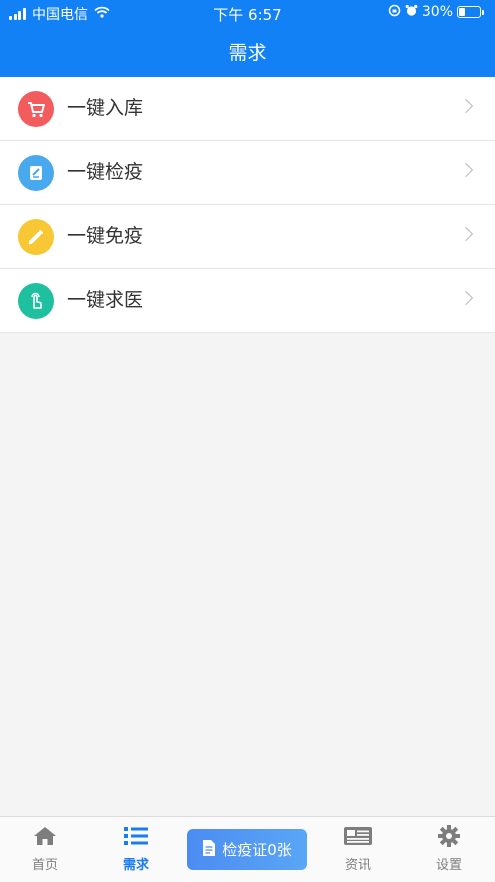  I want to click on menu-item-label: 一键入库, so click(105, 108).